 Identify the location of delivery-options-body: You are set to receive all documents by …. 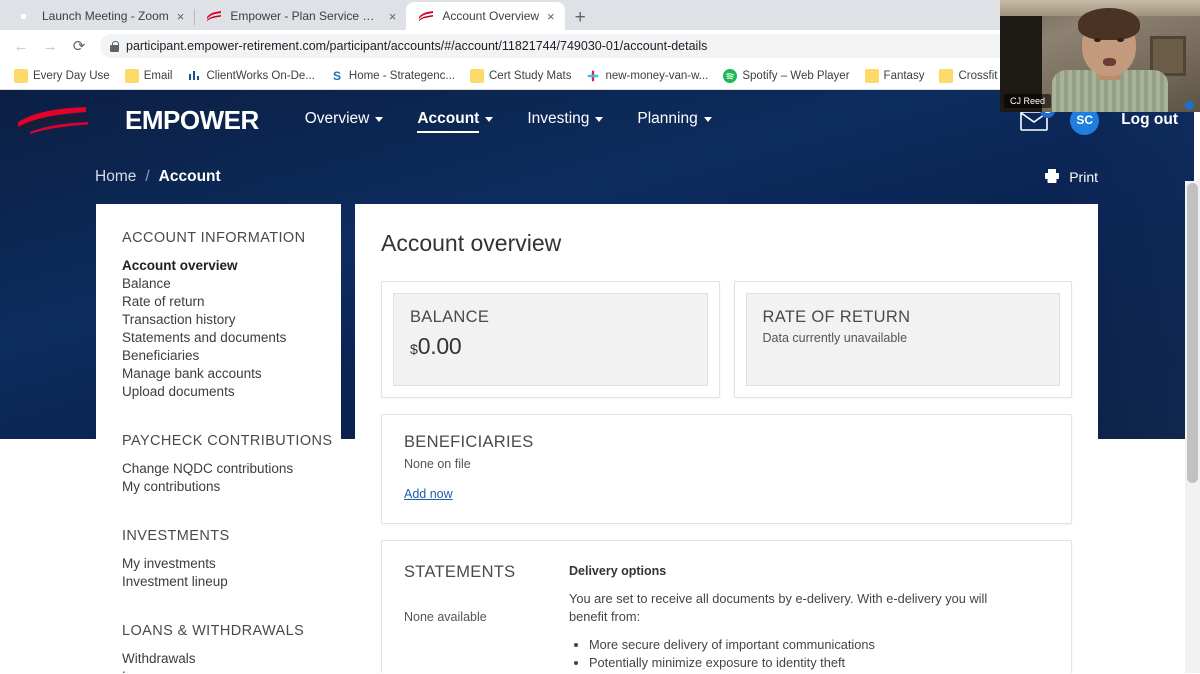
(778, 607).